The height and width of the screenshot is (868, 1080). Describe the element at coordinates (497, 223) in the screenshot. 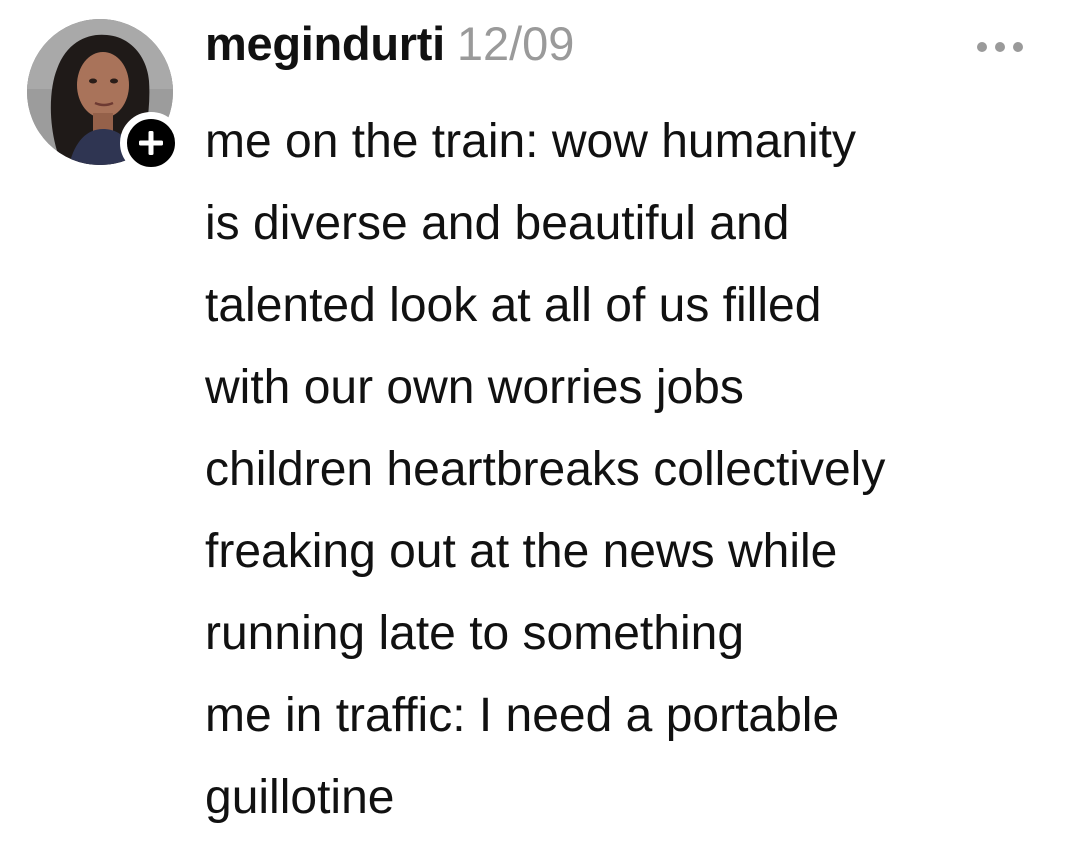

I see `post-text-line: is diverse and beautiful and` at that location.